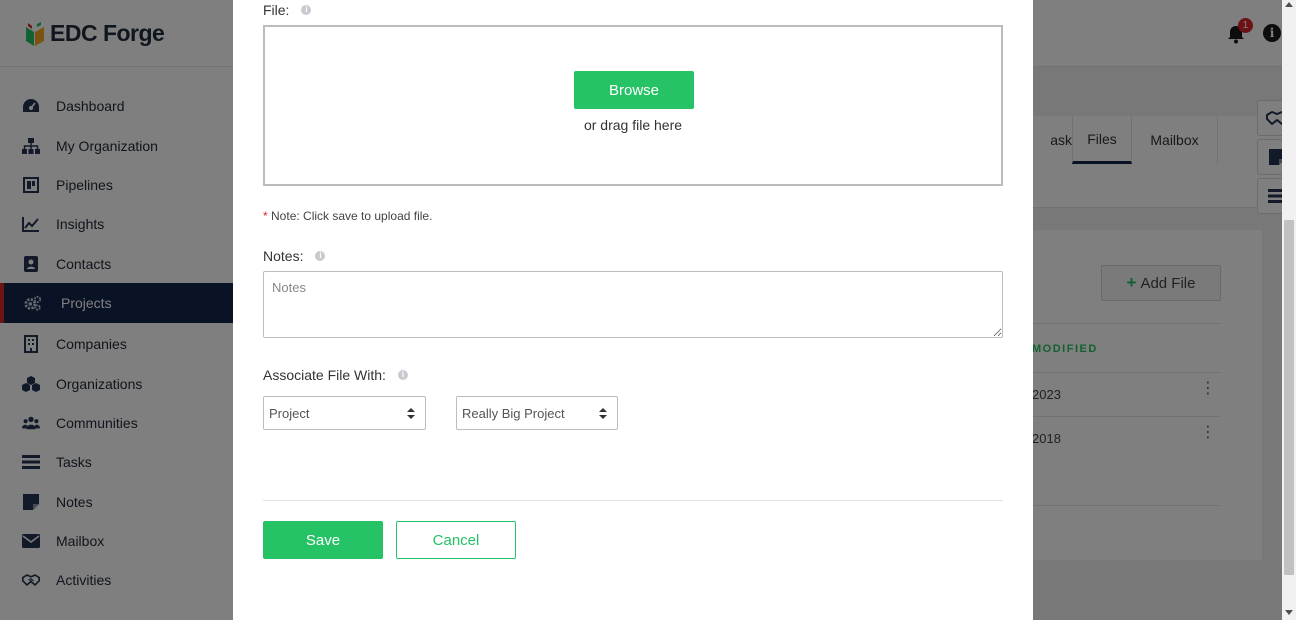 The image size is (1296, 620). What do you see at coordinates (276, 10) in the screenshot?
I see `file-label-text: File:` at bounding box center [276, 10].